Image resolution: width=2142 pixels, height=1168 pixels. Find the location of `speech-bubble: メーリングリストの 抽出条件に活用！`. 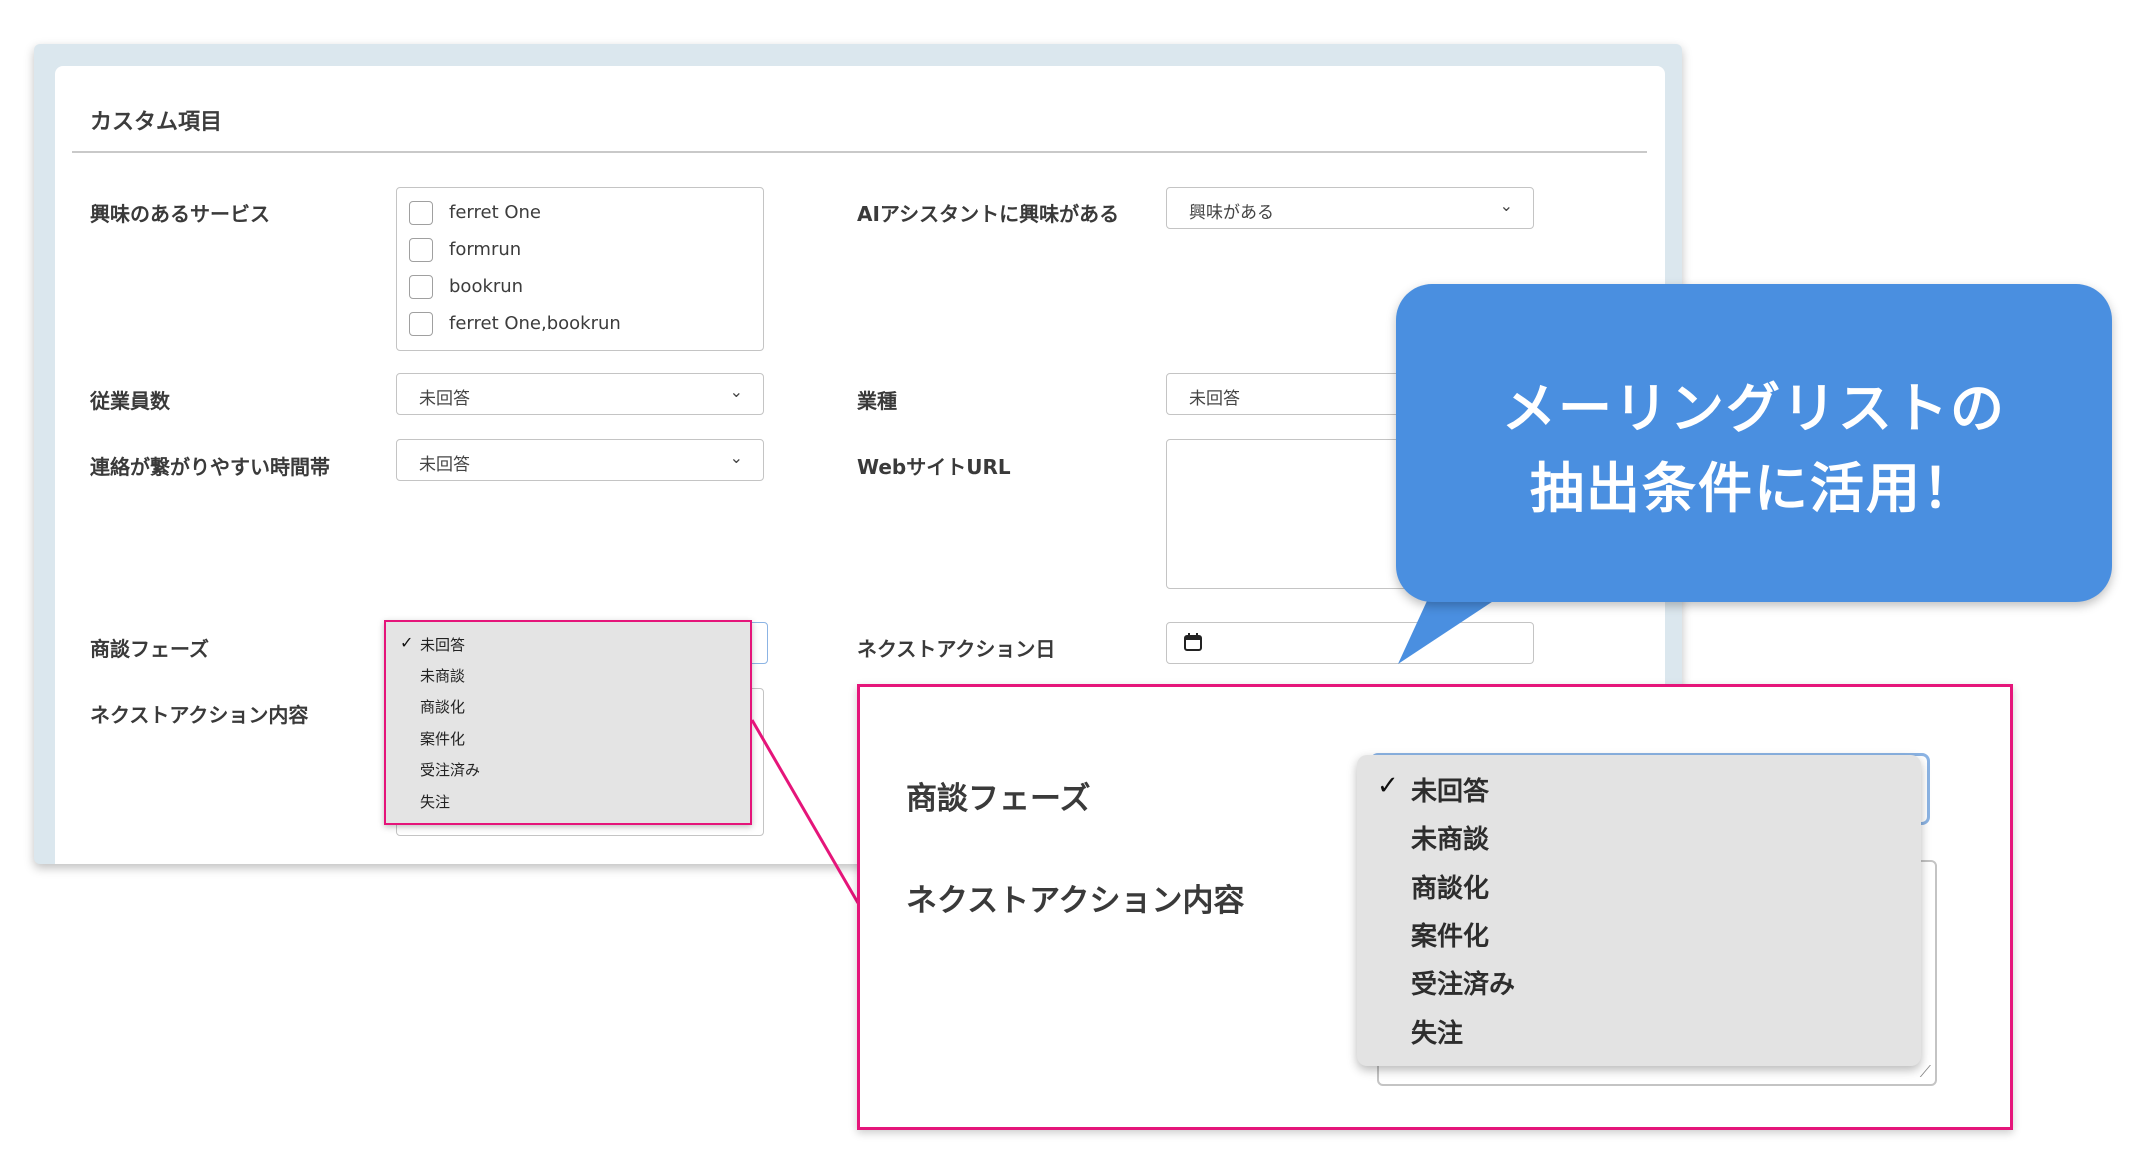

speech-bubble: メーリングリストの 抽出条件に活用！ is located at coordinates (1754, 443).